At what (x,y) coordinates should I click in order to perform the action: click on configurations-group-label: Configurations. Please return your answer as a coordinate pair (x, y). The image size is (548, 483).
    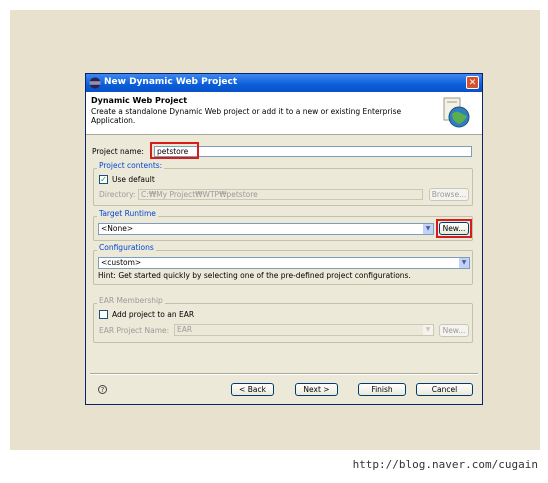
    Looking at the image, I should click on (126, 247).